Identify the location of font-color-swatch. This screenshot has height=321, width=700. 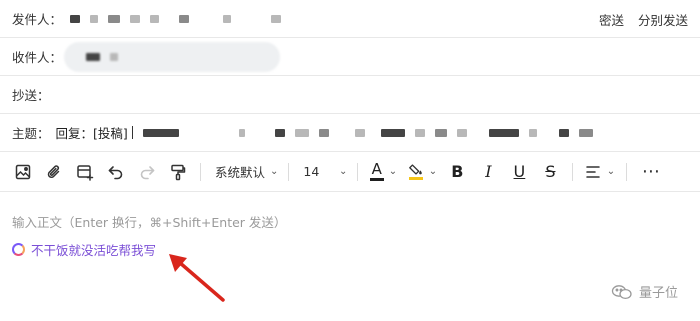
(376, 179).